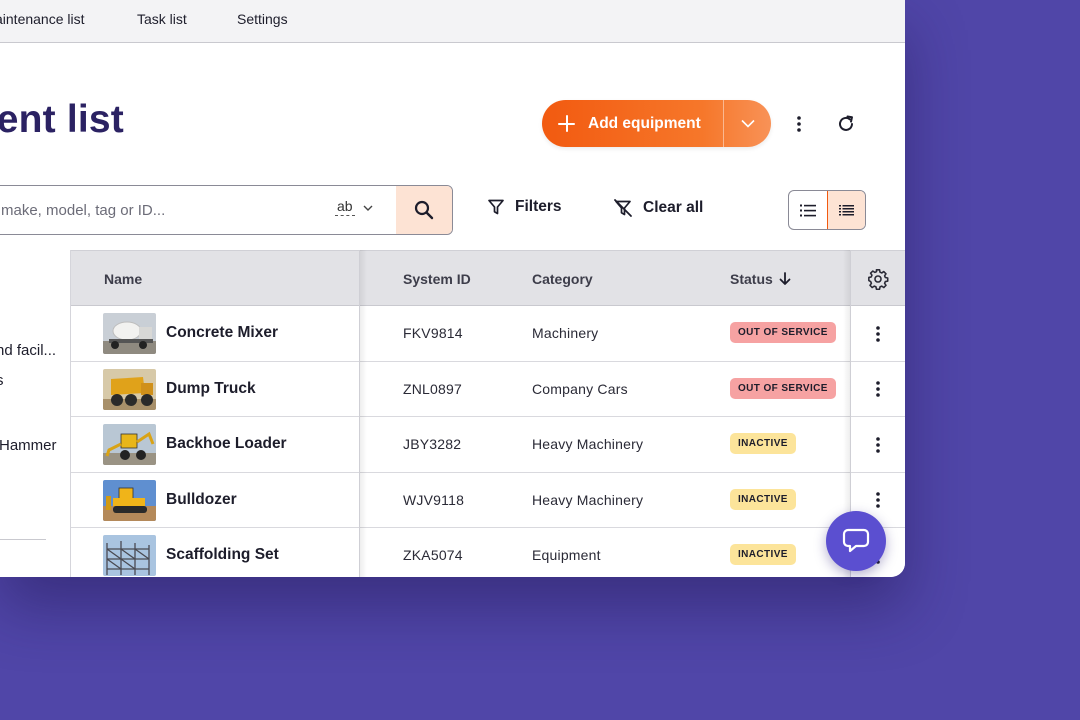 This screenshot has width=1080, height=720. Describe the element at coordinates (751, 279) in the screenshot. I see `status-header-label: Status` at that location.